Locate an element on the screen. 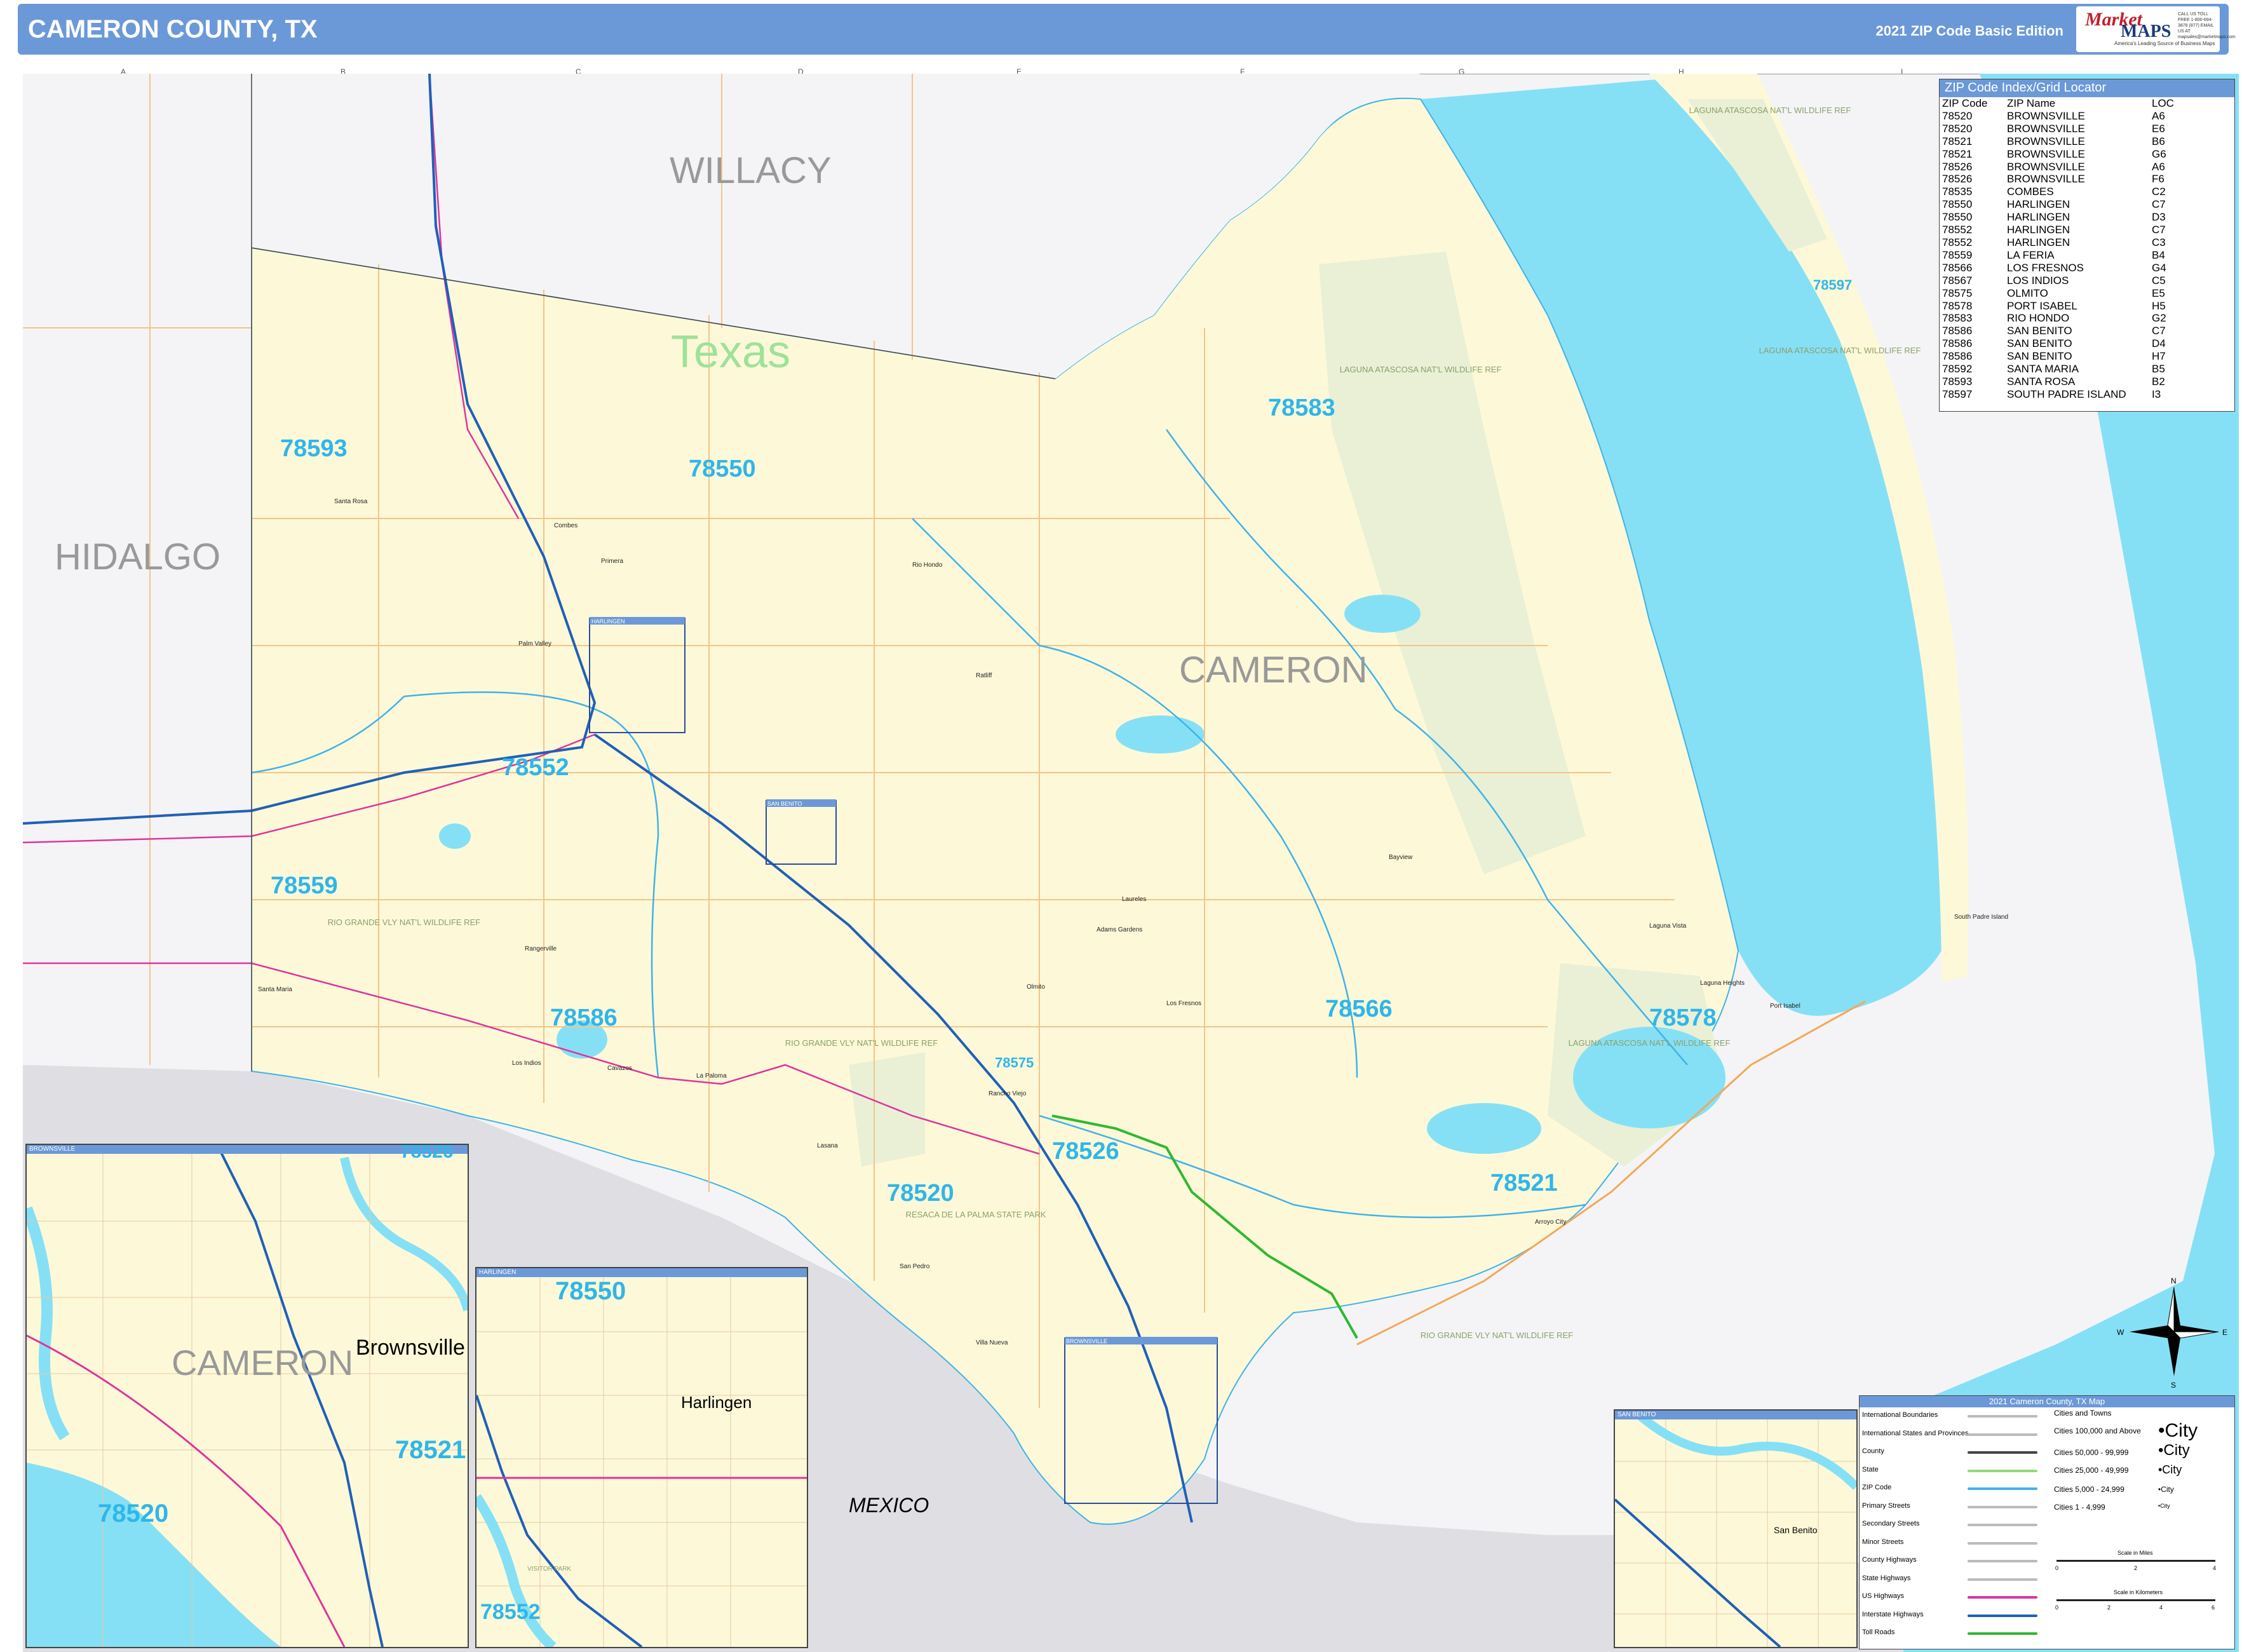 The image size is (2242, 1652). zip-name-cell: BROWNSVILLE is located at coordinates (2046, 115).